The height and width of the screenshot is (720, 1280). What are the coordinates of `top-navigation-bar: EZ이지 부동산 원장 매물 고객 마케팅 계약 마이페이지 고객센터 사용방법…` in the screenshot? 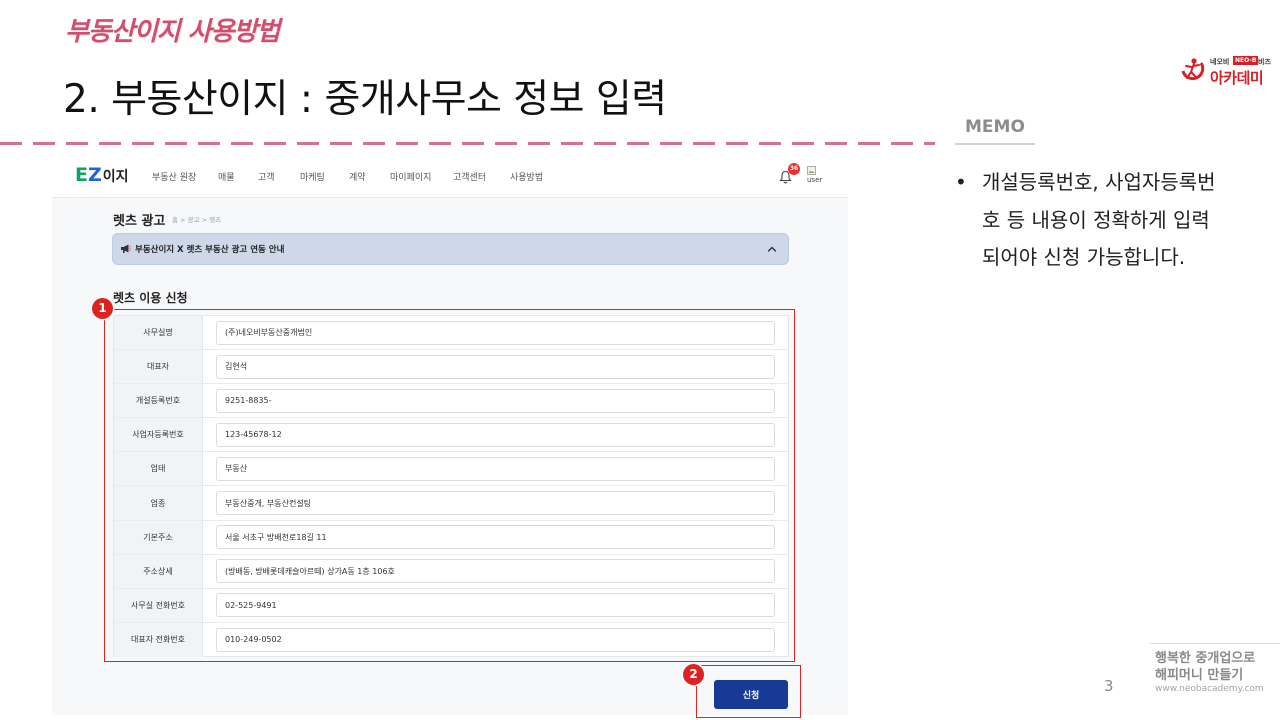 It's located at (450, 176).